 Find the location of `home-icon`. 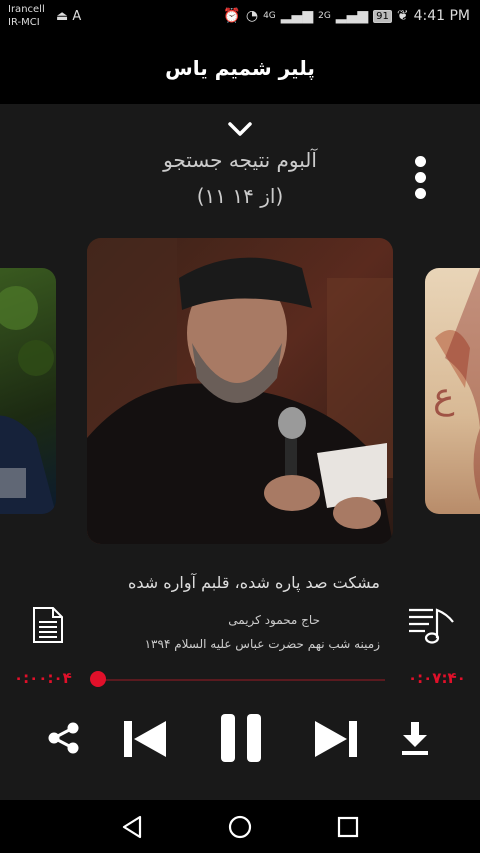

home-icon is located at coordinates (240, 827).